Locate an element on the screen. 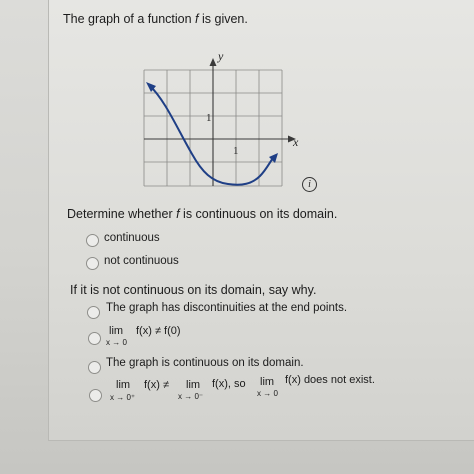 This screenshot has height=474, width=474. part1-suffix: is continuous on its domain. is located at coordinates (258, 214).